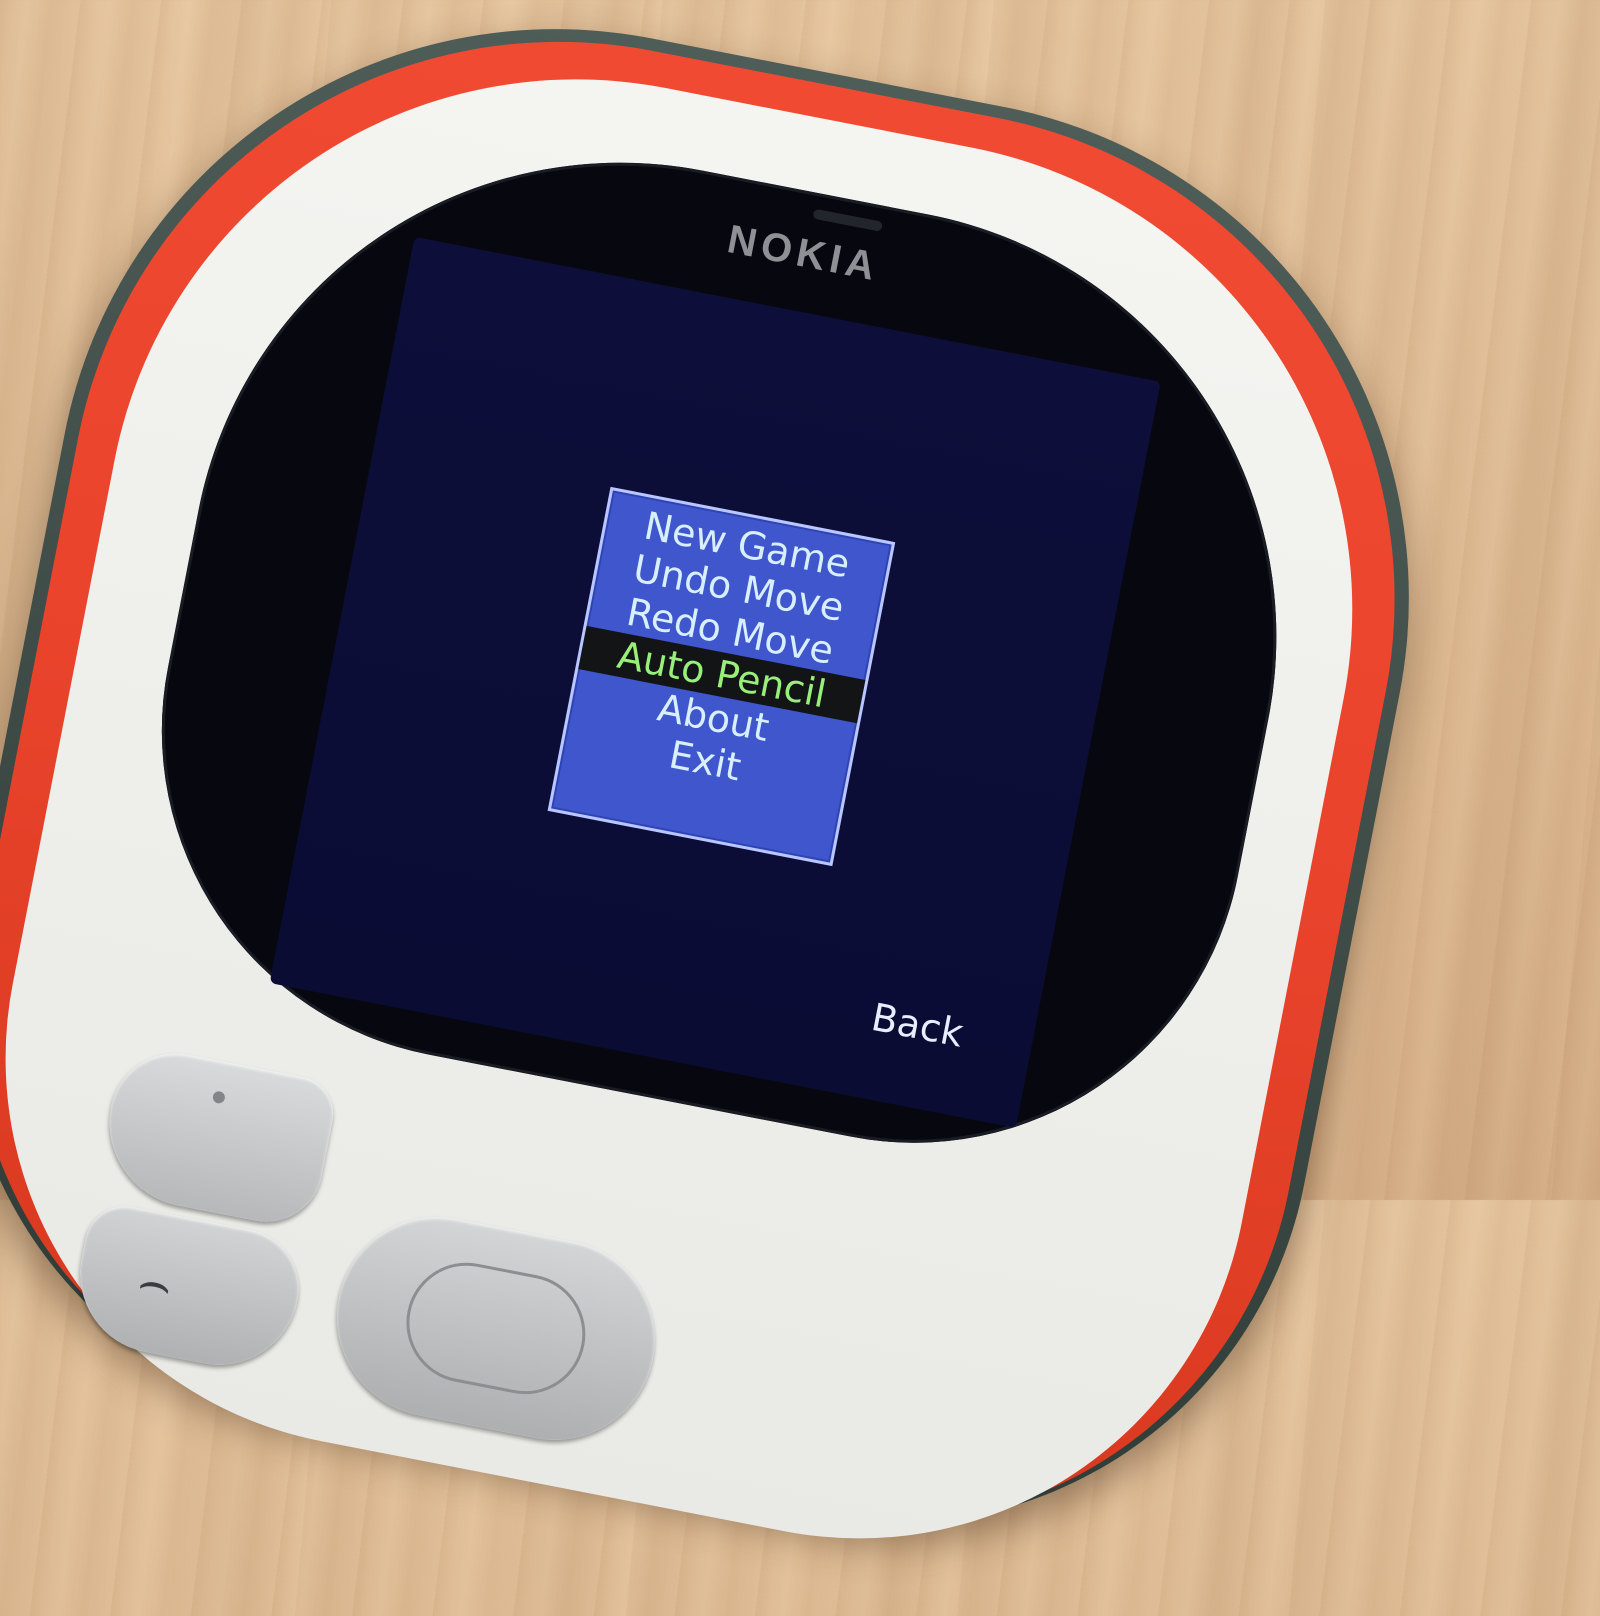  What do you see at coordinates (848, 220) in the screenshot?
I see `earpiece` at bounding box center [848, 220].